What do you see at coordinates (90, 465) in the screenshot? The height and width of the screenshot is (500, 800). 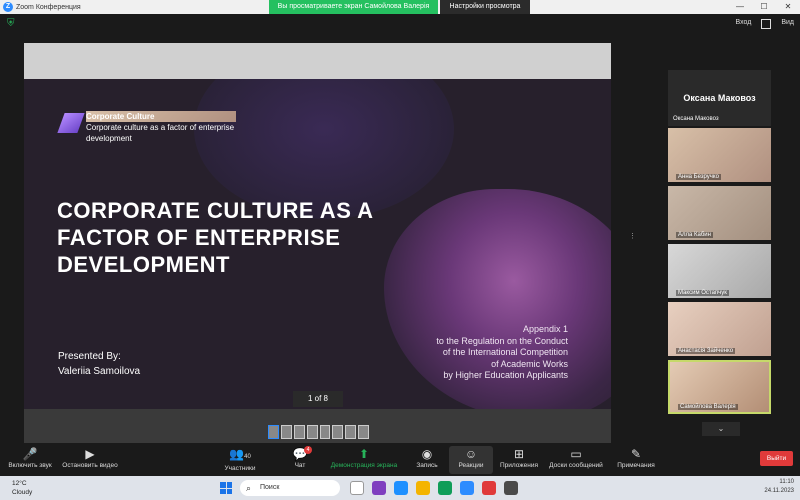 I see `video-label: Остановить видео` at bounding box center [90, 465].